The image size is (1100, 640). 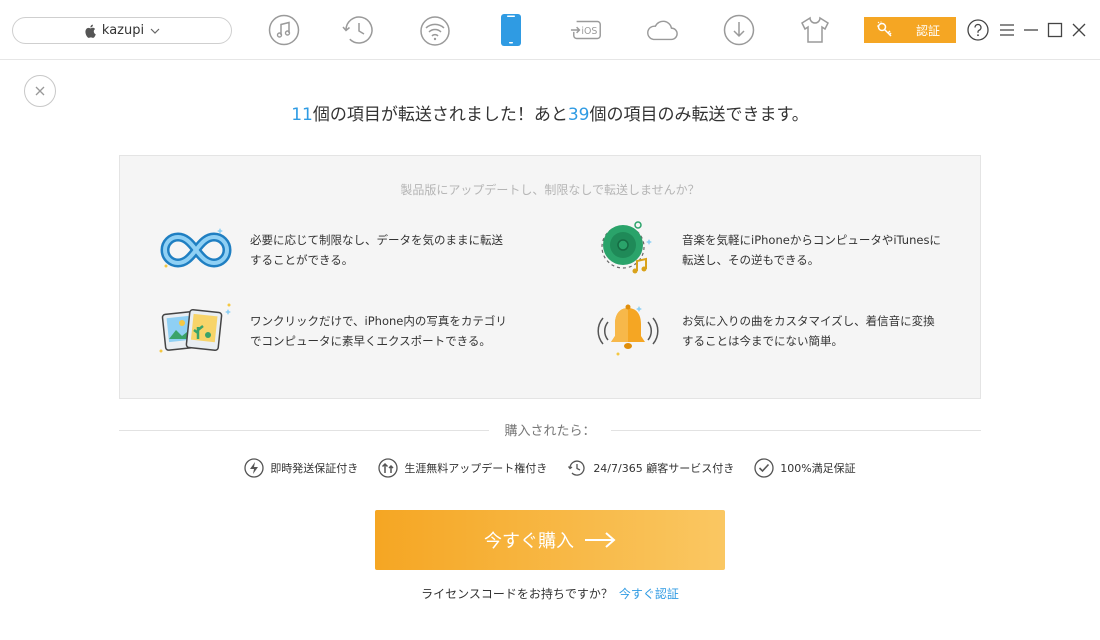 I want to click on feature-text: 音楽を気軽にiPhoneからコンピュータやiTunesに転送し、その逆もできる。, so click(x=811, y=250).